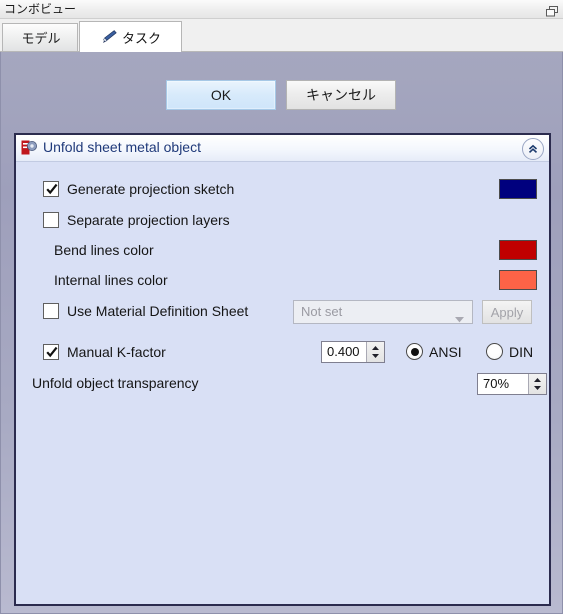 The height and width of the screenshot is (614, 563). What do you see at coordinates (375, 352) in the screenshot?
I see `k-factor-stepper` at bounding box center [375, 352].